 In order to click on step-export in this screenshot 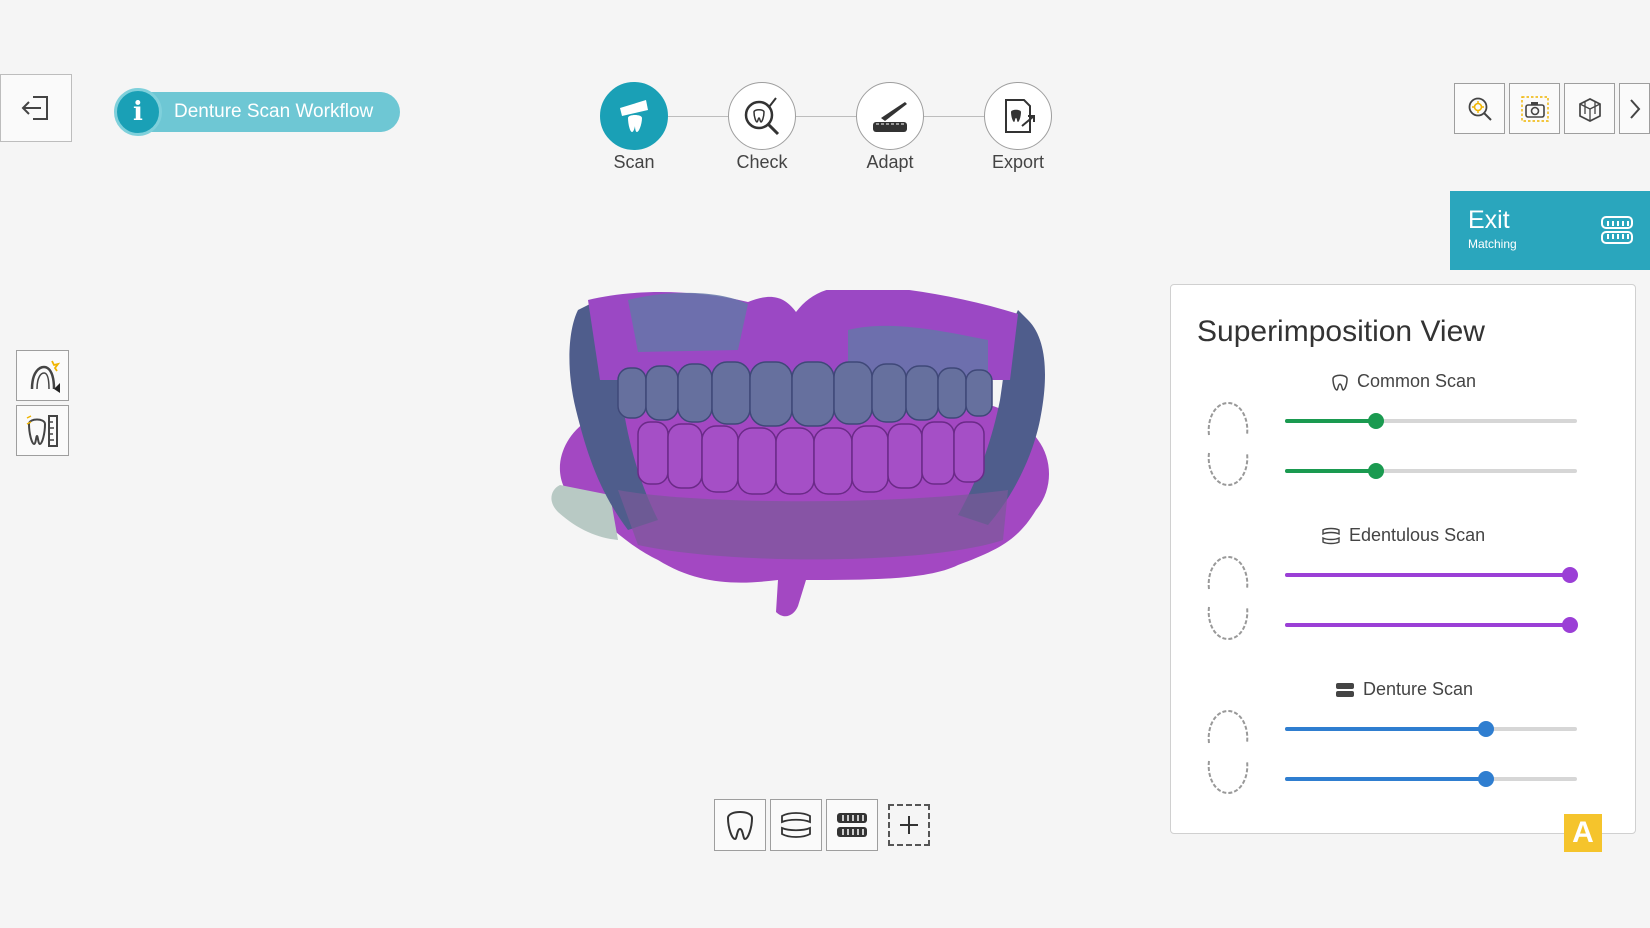, I will do `click(1018, 116)`.